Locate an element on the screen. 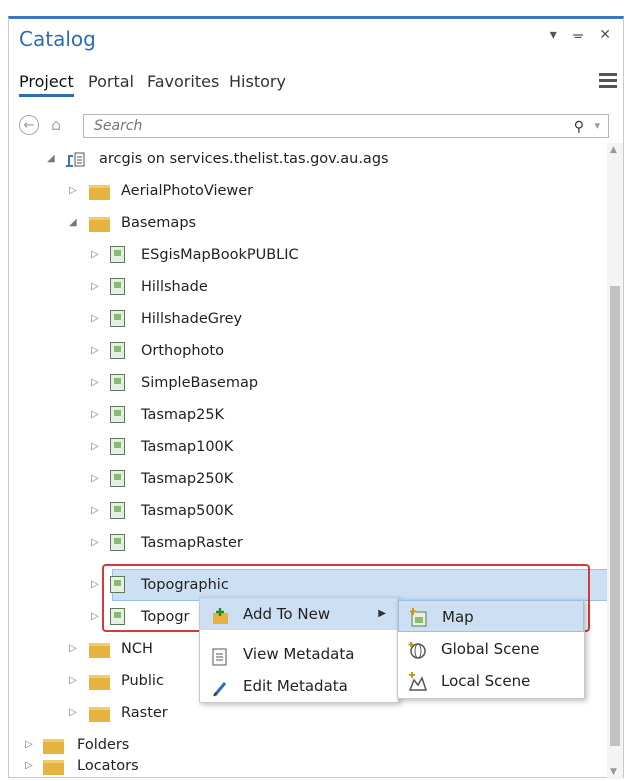  submenu-item-local-scene: Local Scene is located at coordinates (491, 681).